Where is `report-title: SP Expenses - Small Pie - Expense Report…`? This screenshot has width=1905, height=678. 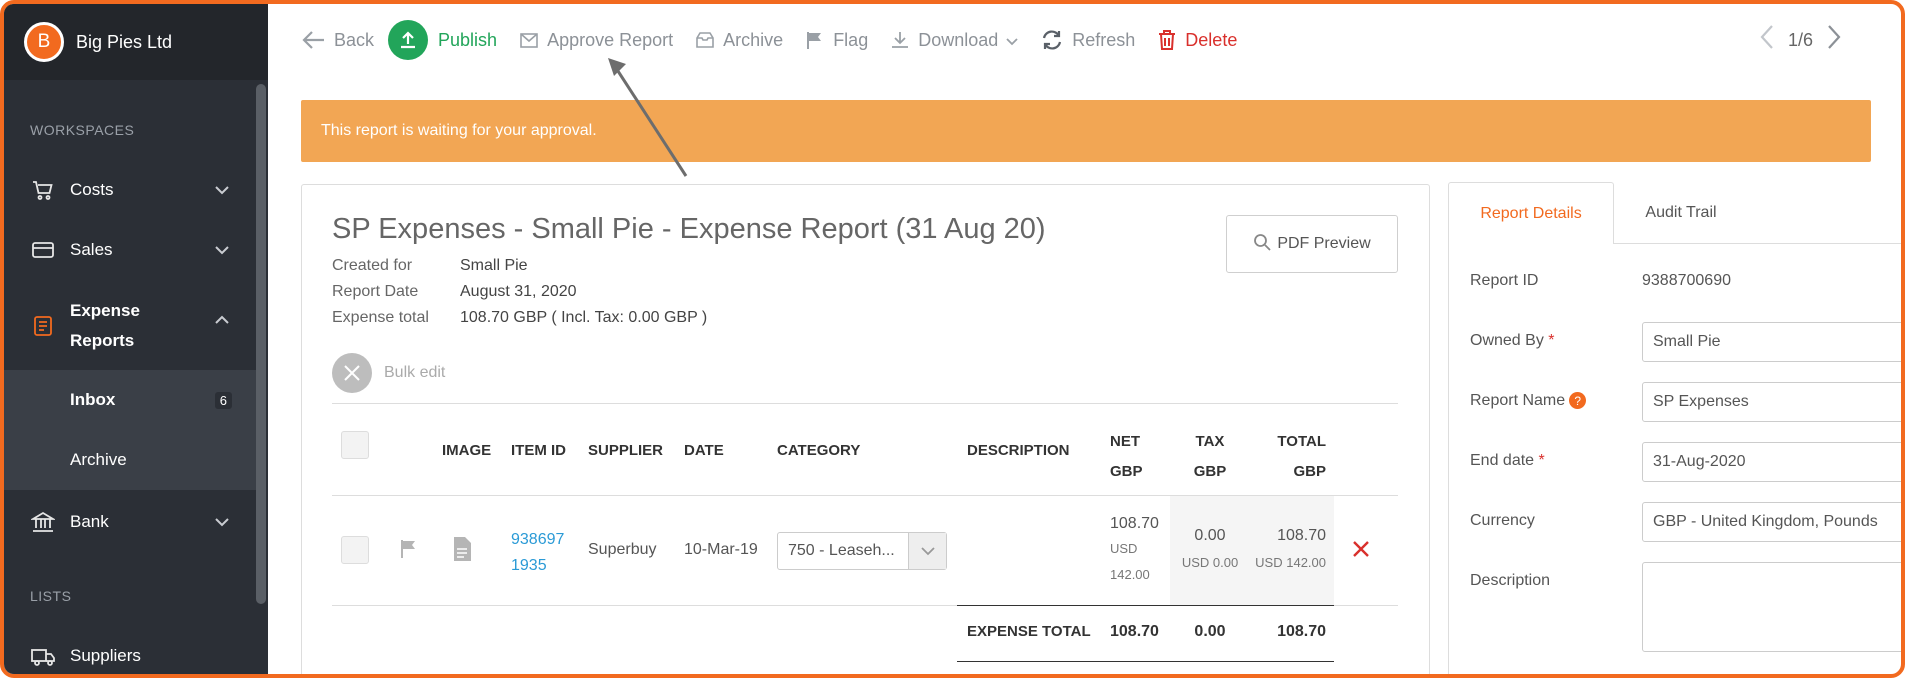 report-title: SP Expenses - Small Pie - Expense Report… is located at coordinates (689, 229).